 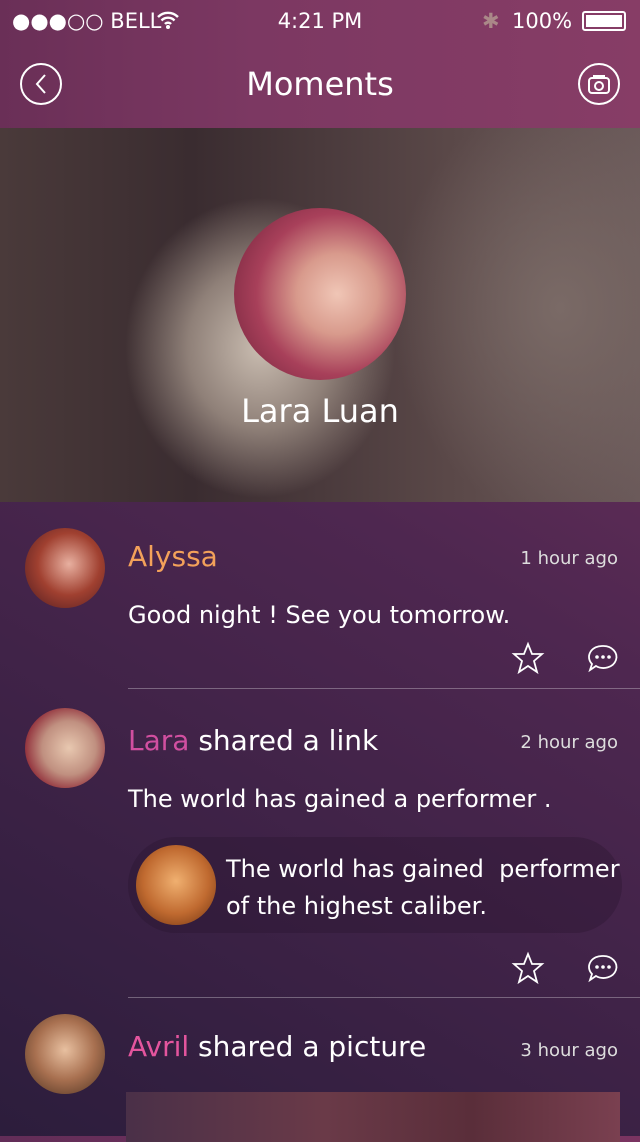 I want to click on post-text: The world has gained a performer ., so click(x=340, y=799).